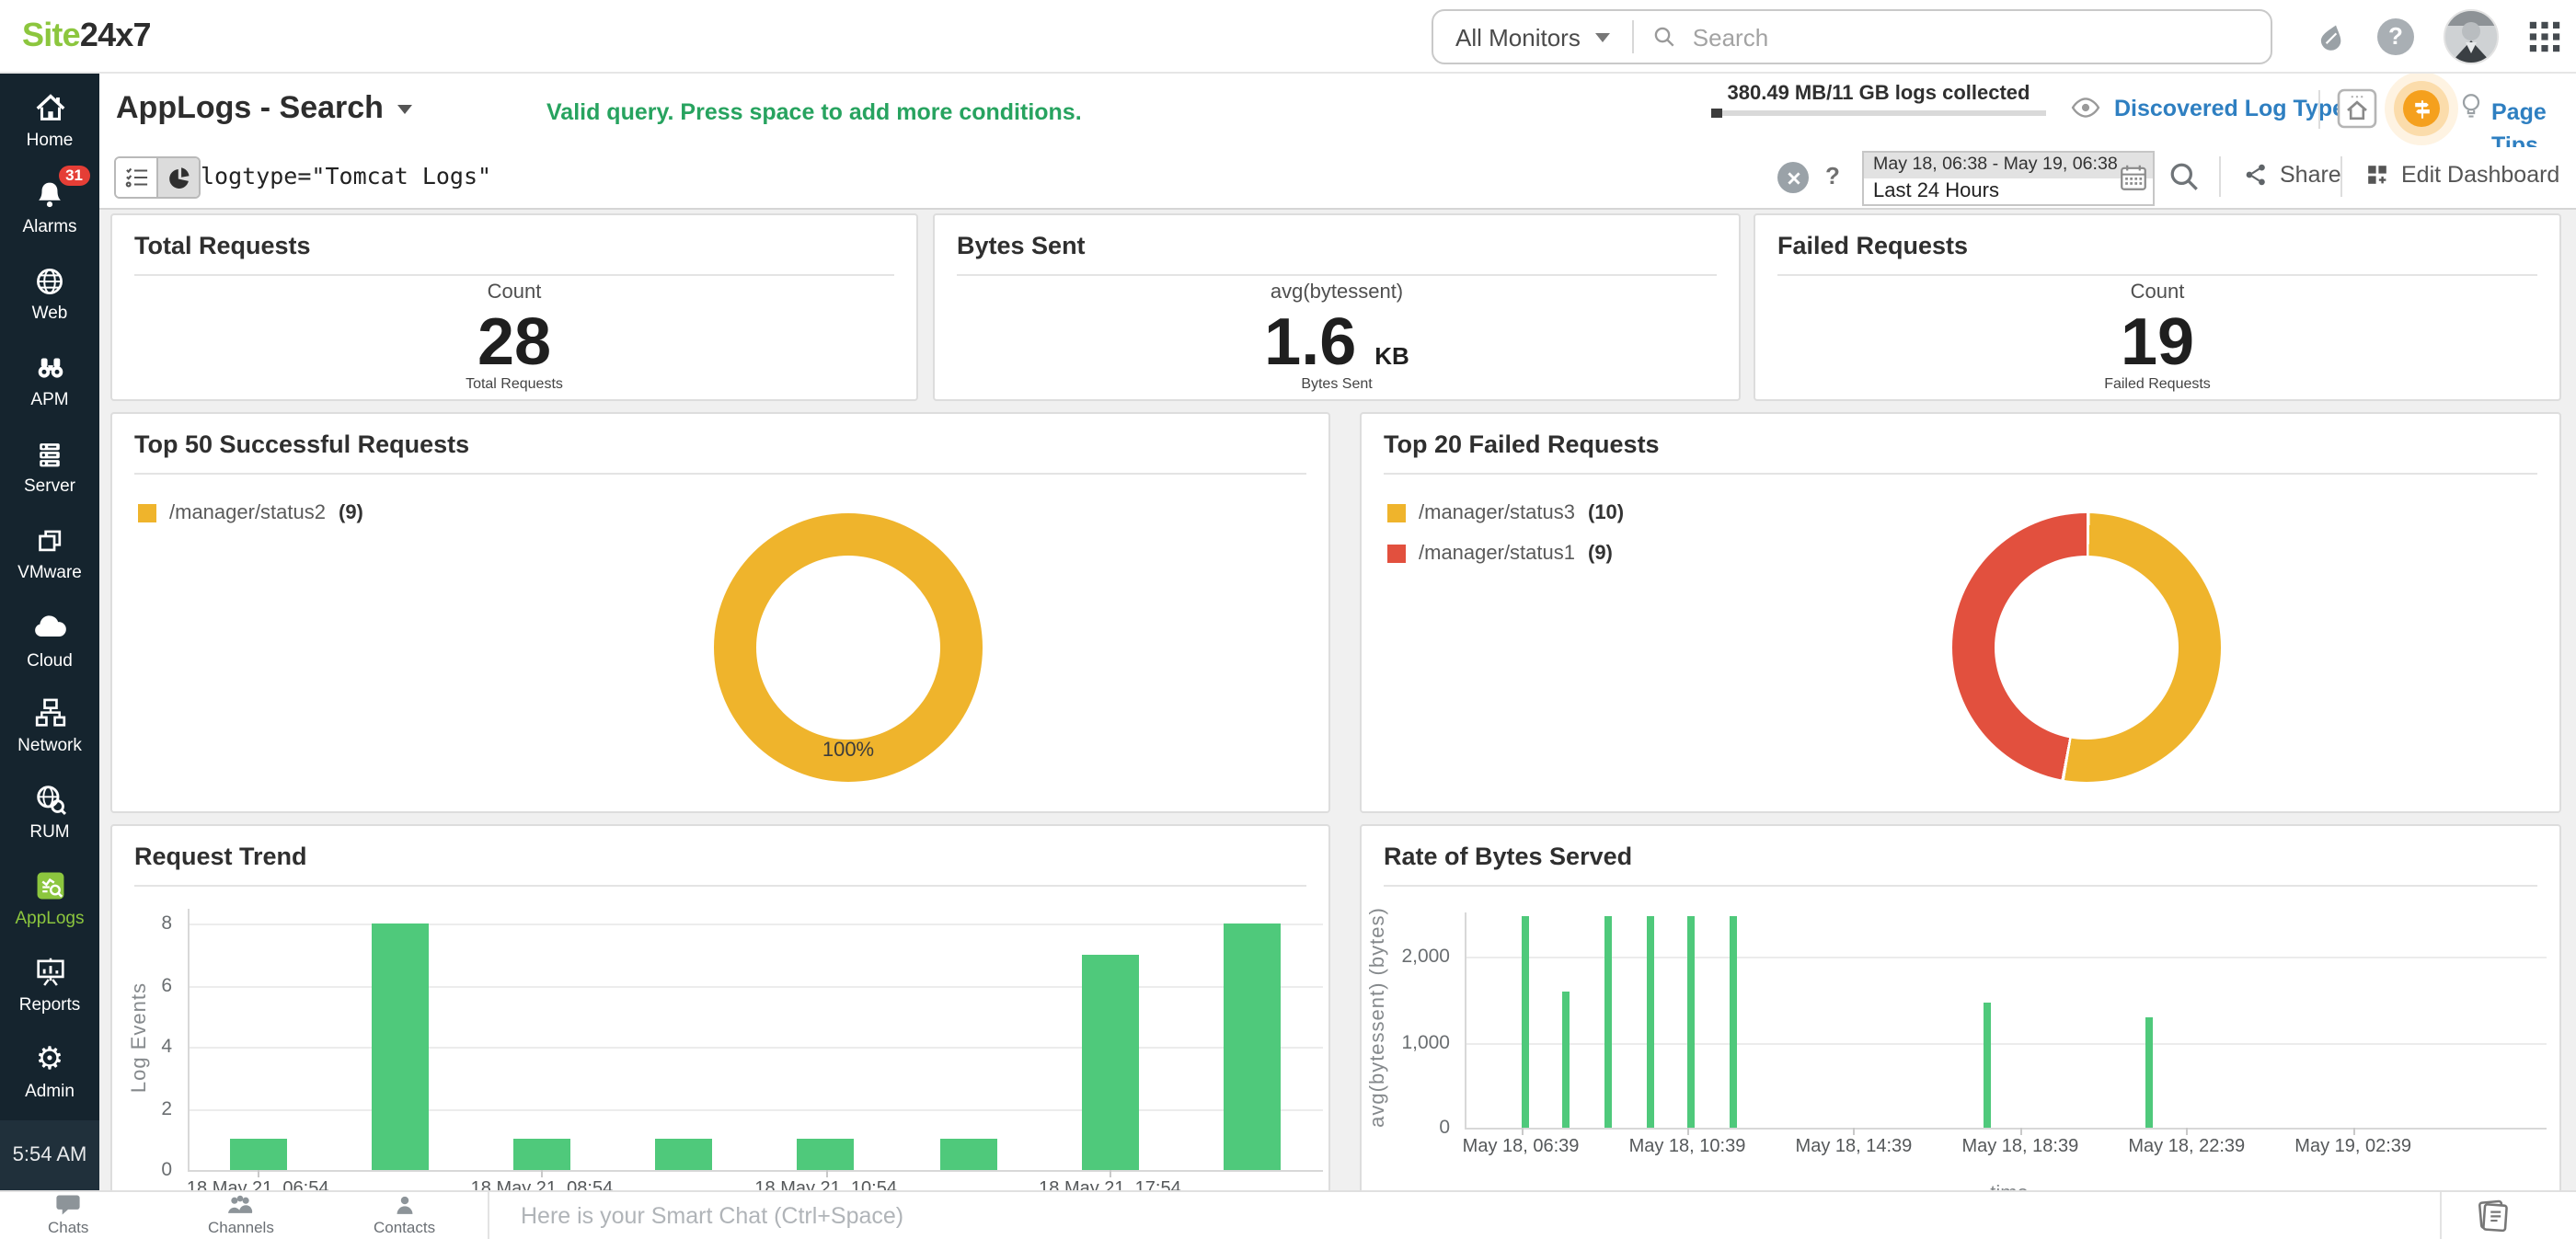  Describe the element at coordinates (1021, 245) in the screenshot. I see `card-title: Bytes Sent` at that location.